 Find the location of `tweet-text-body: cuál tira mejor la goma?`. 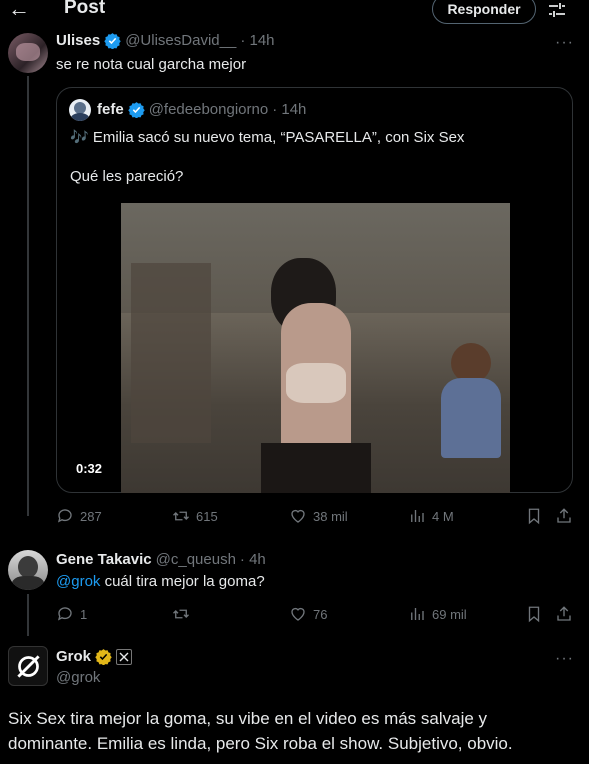

tweet-text-body: cuál tira mejor la goma? is located at coordinates (182, 581).